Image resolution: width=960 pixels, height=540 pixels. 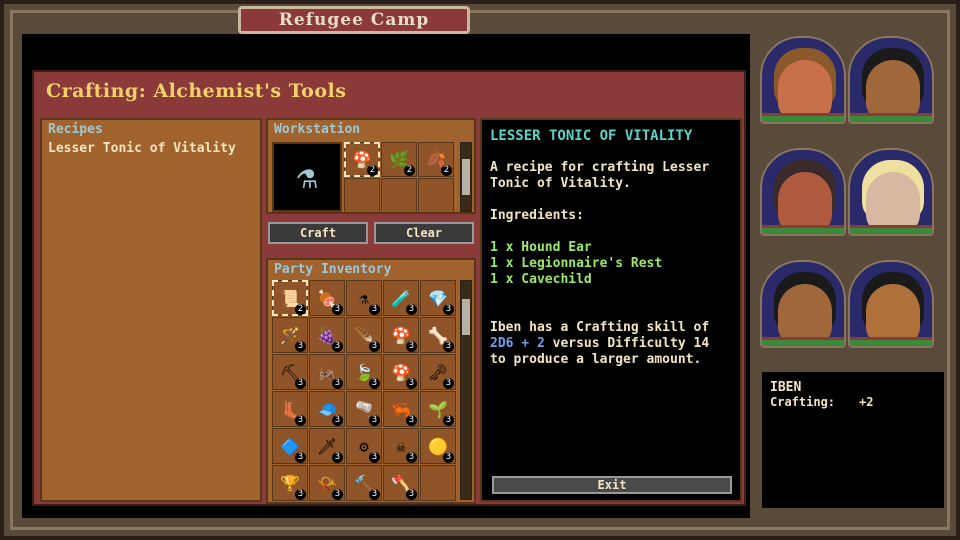 I want to click on workstation-panel: Workstation ⚗ 🍄 2 🌿 2 🍂 2, so click(x=371, y=166).